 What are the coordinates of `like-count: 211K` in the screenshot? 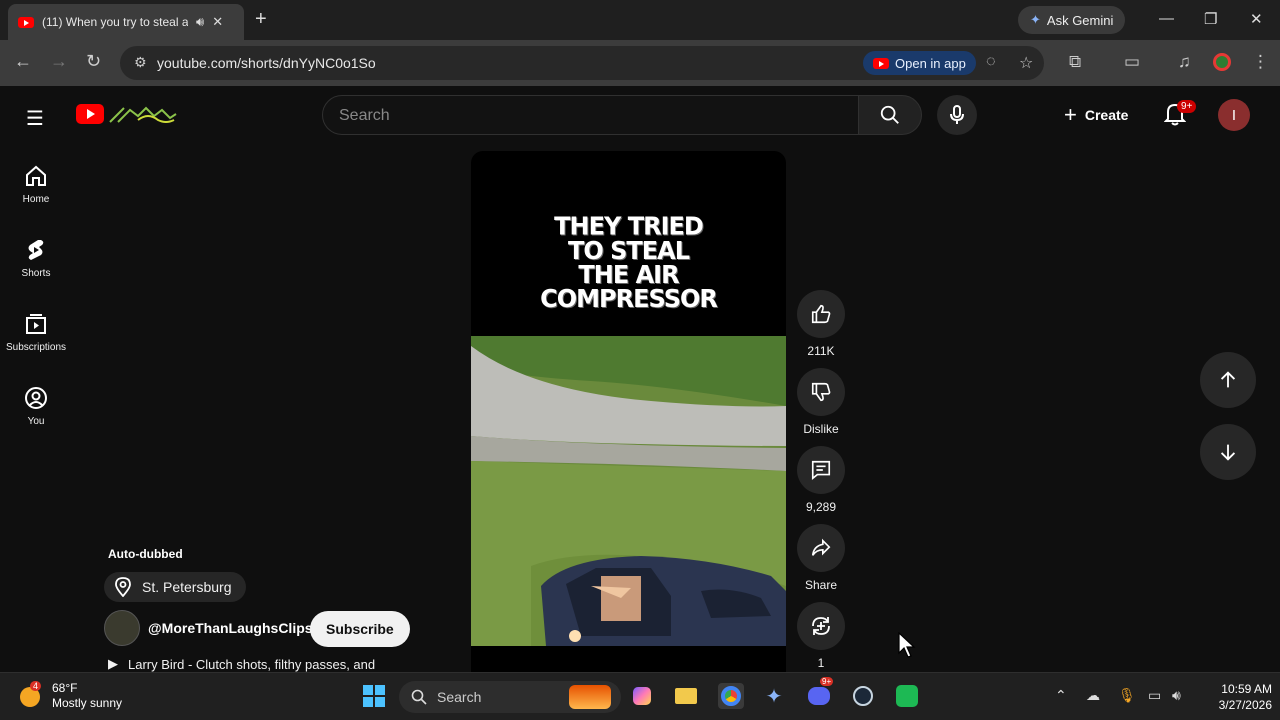 It's located at (821, 351).